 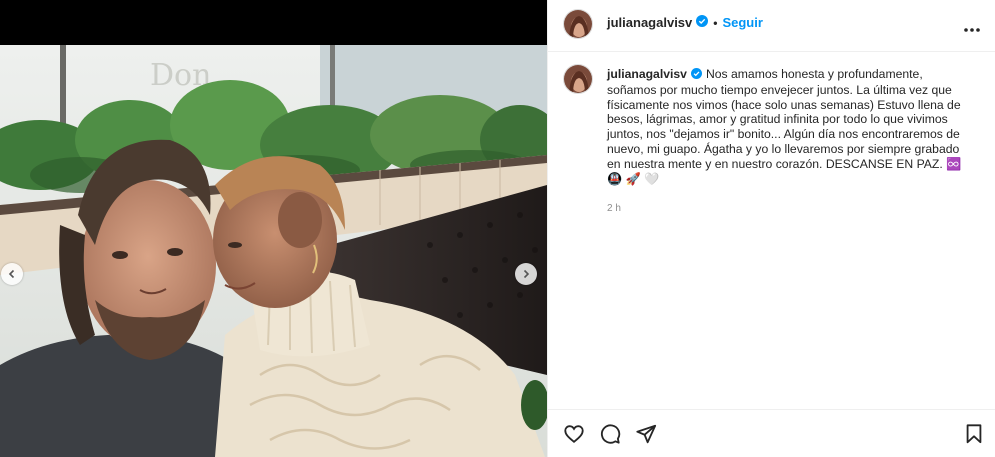 I want to click on like-button, so click(x=574, y=434).